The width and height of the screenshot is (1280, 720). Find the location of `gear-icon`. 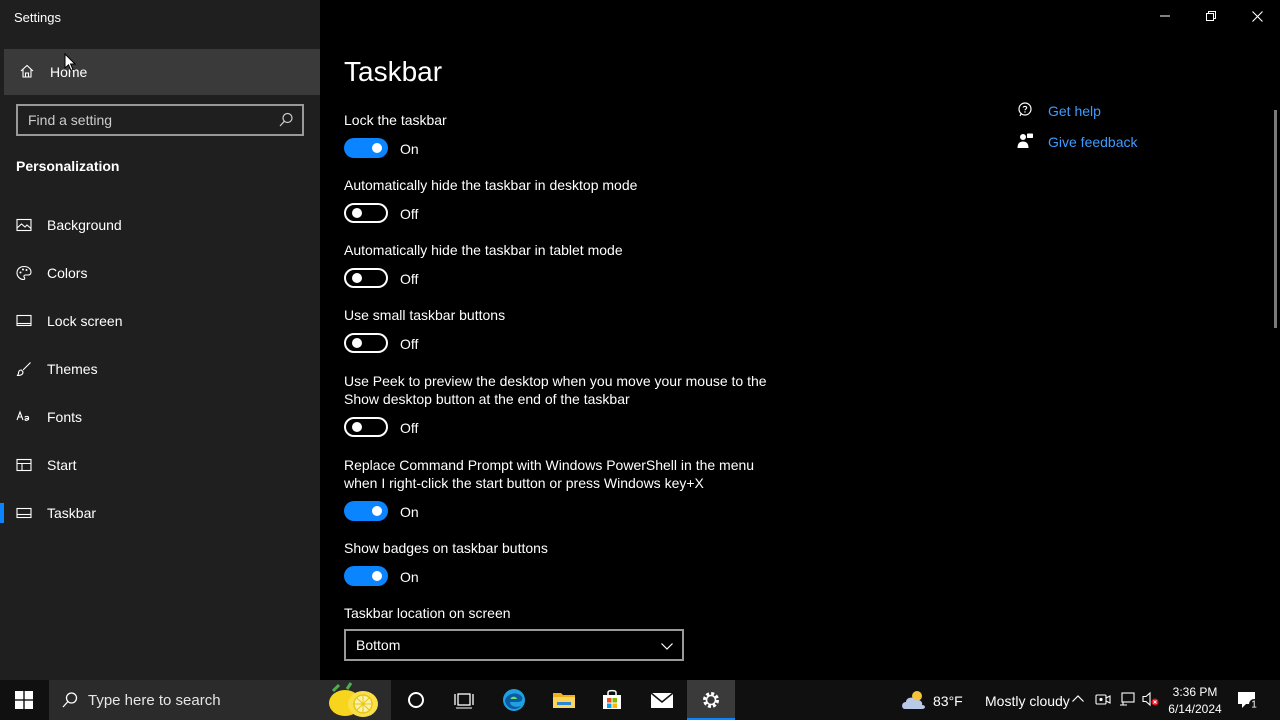

gear-icon is located at coordinates (711, 700).